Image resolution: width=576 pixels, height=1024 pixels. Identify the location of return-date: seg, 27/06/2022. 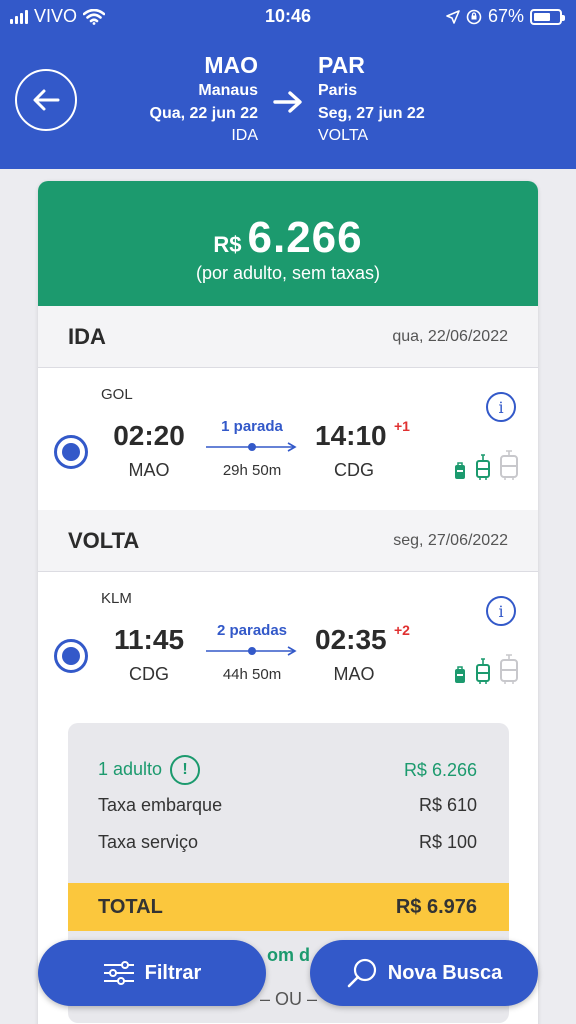
(450, 540).